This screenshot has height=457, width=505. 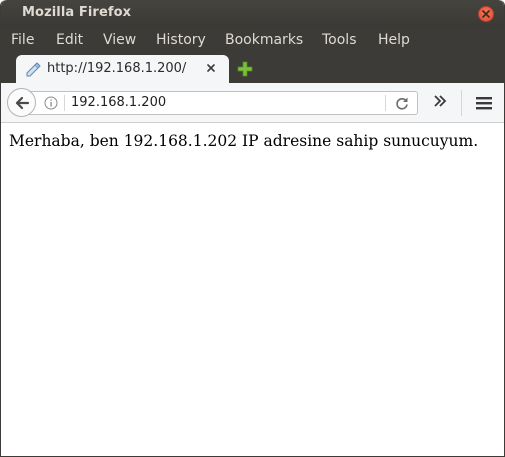 I want to click on tab-strip: http://192.168.1.200/, so click(x=252, y=69).